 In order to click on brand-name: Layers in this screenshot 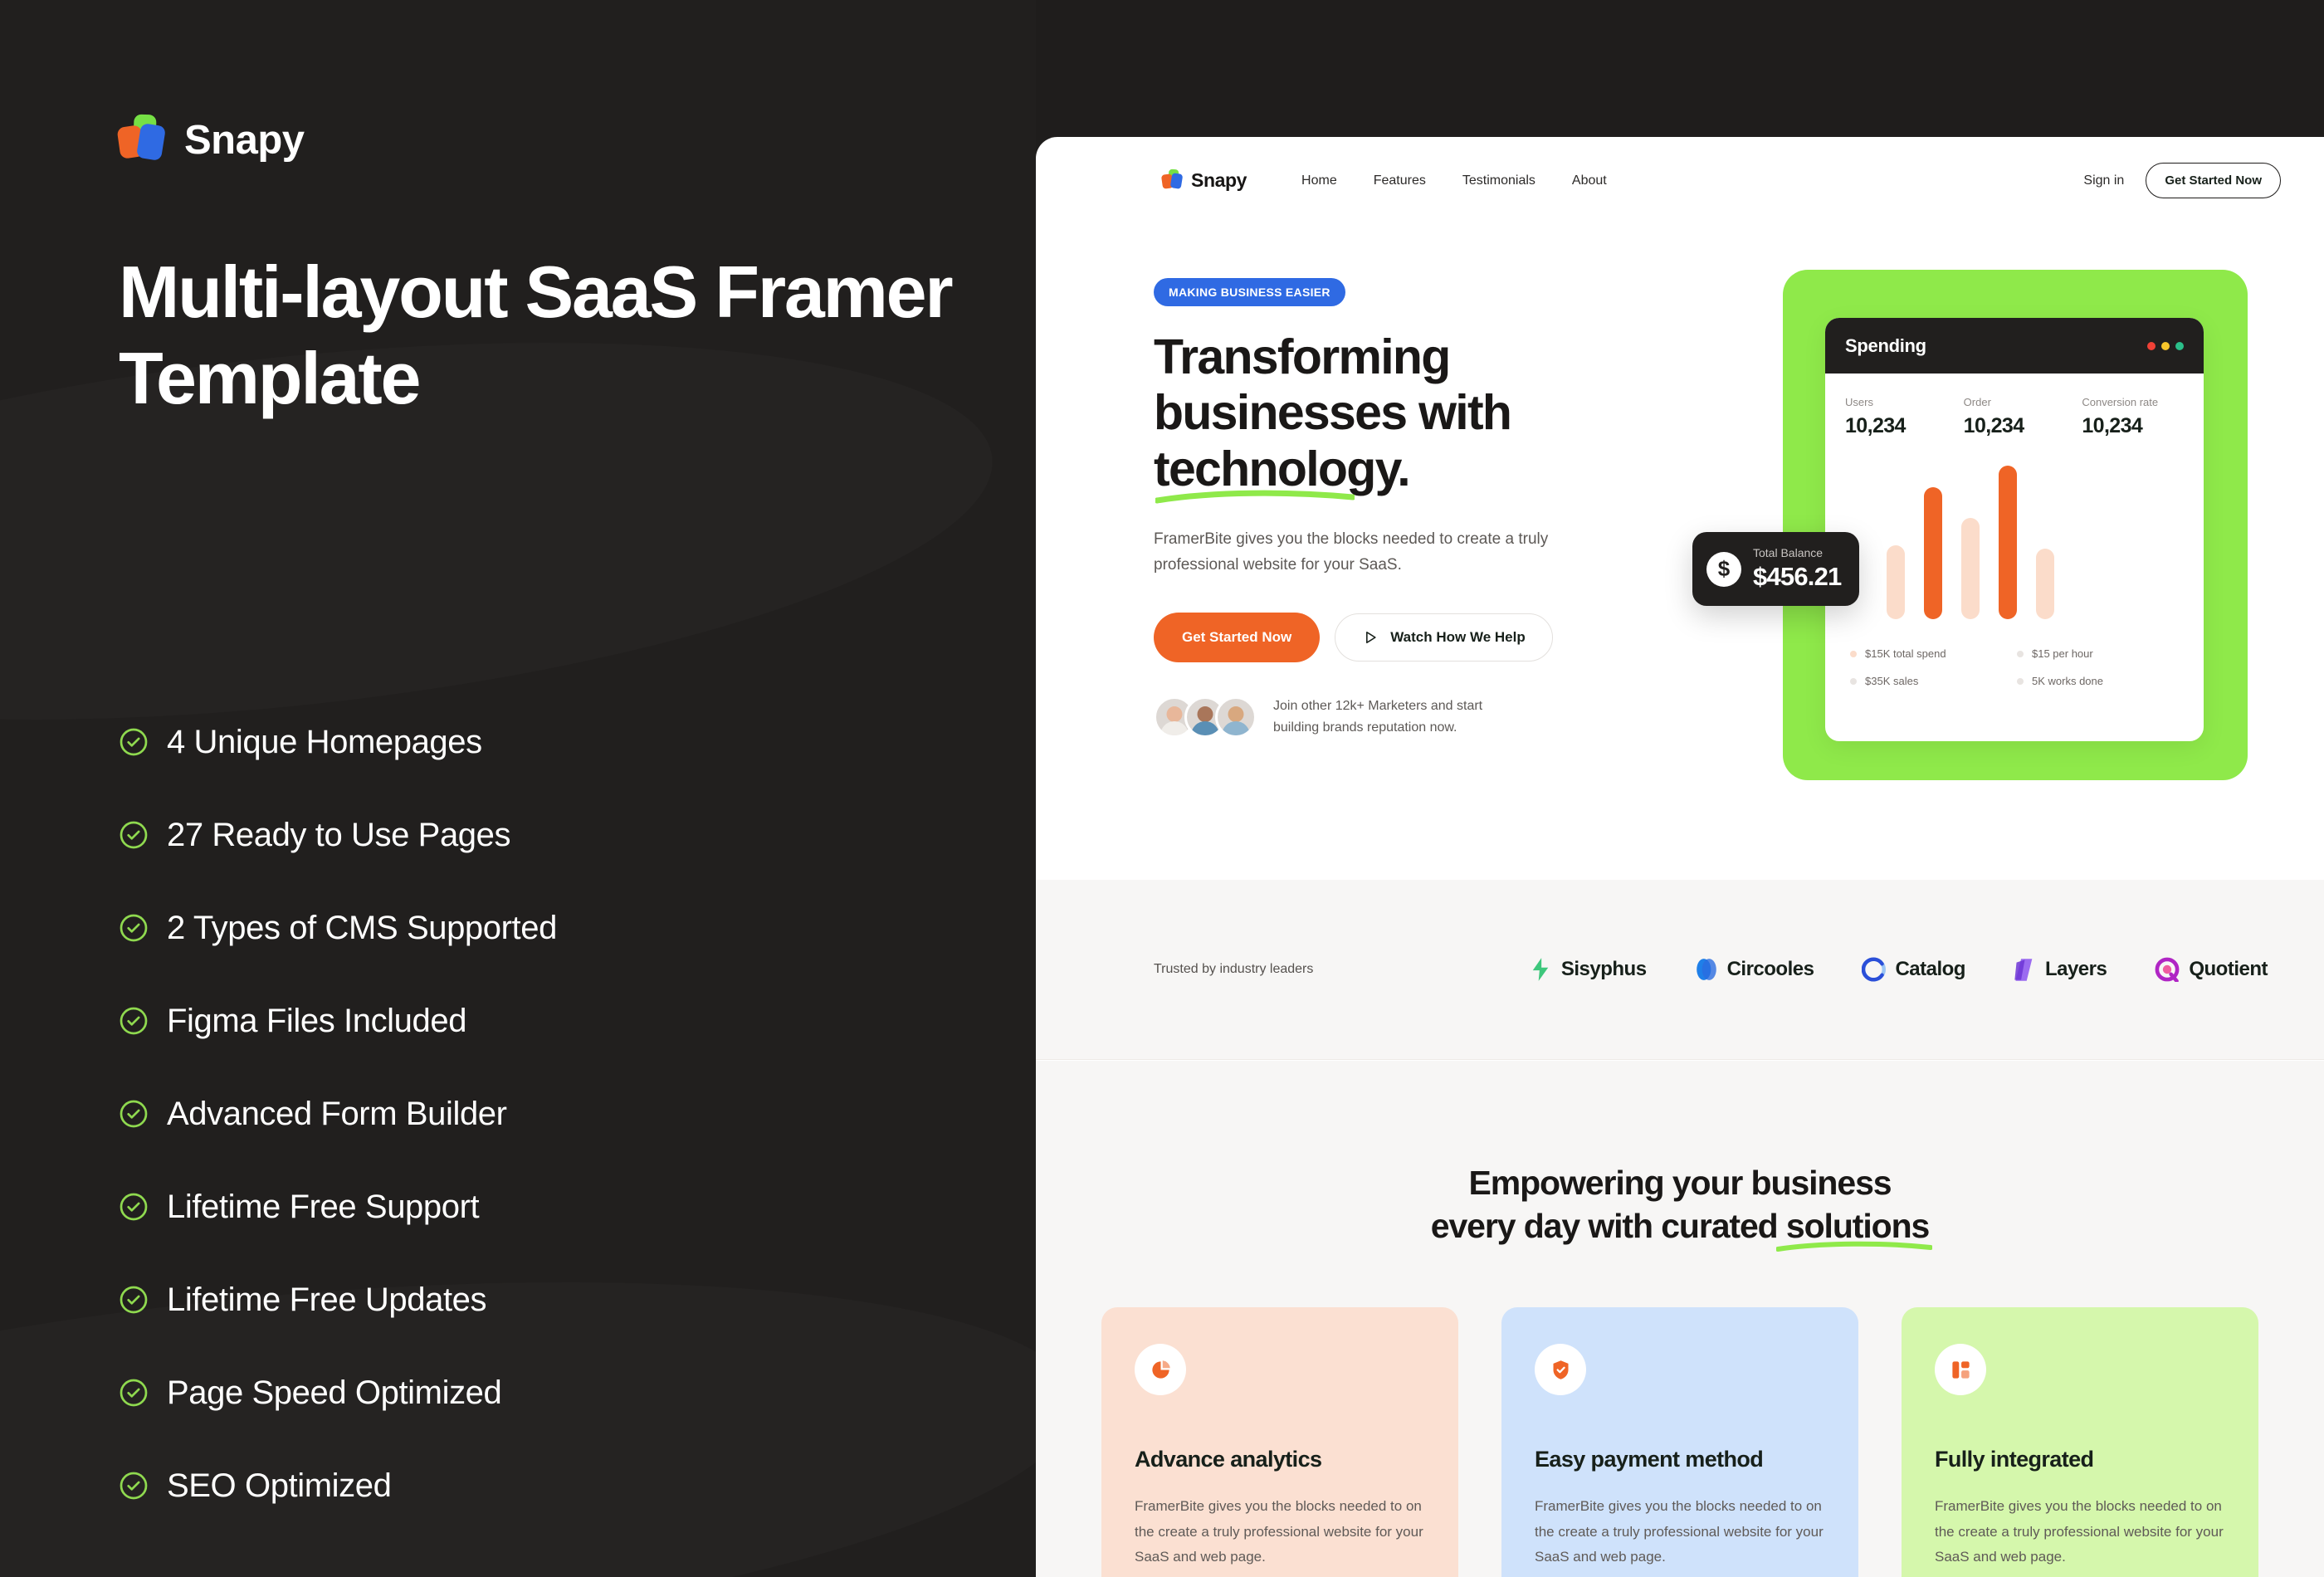, I will do `click(2075, 969)`.